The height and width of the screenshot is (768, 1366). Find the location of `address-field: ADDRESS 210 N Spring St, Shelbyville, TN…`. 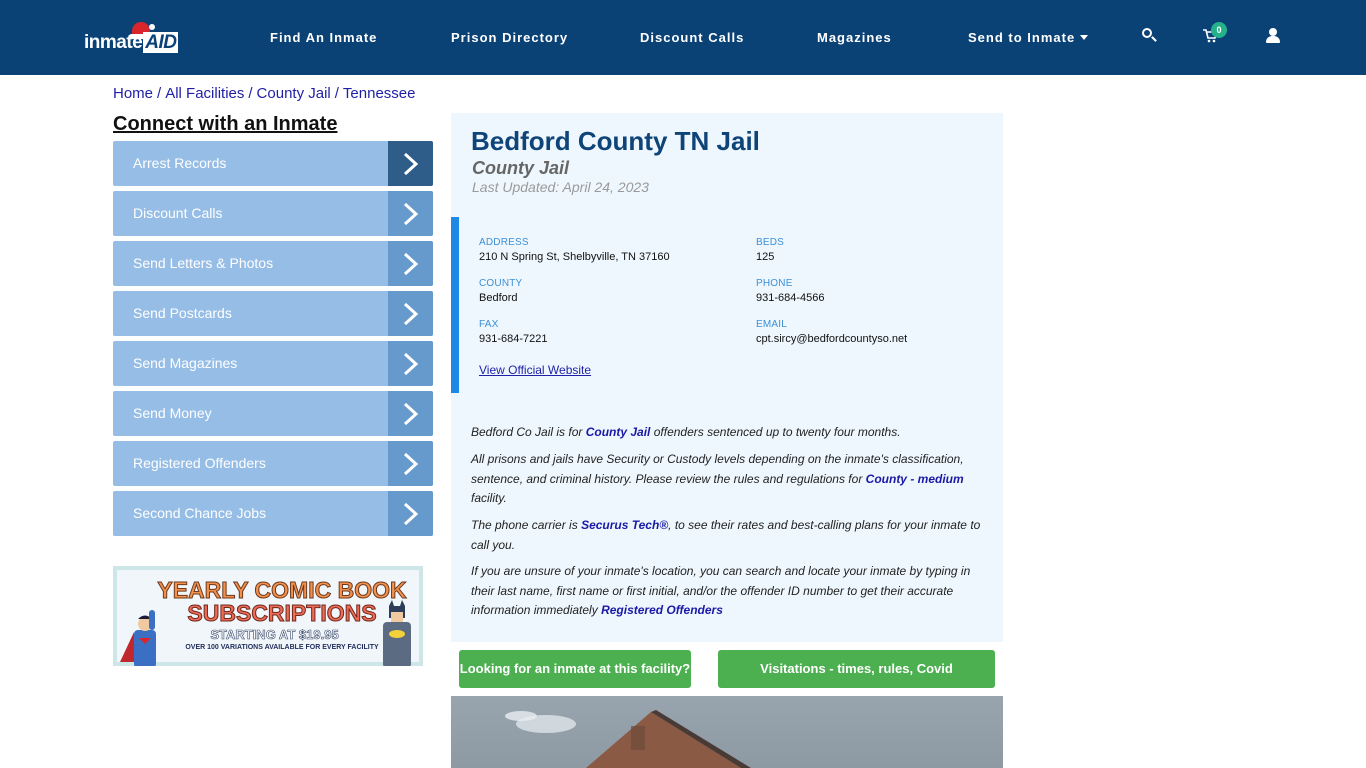

address-field: ADDRESS 210 N Spring St, Shelbyville, TN… is located at coordinates (574, 250).